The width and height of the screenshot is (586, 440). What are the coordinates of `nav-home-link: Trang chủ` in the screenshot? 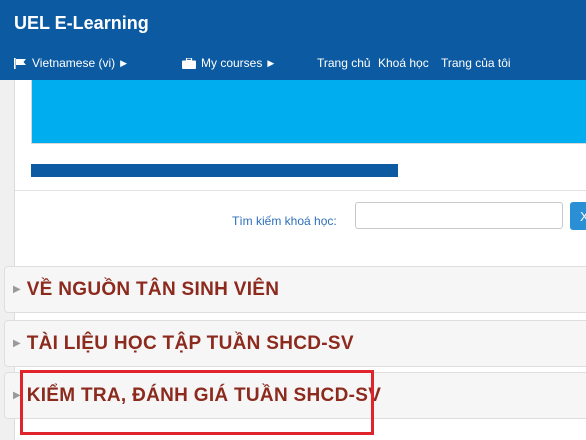 It's located at (344, 63).